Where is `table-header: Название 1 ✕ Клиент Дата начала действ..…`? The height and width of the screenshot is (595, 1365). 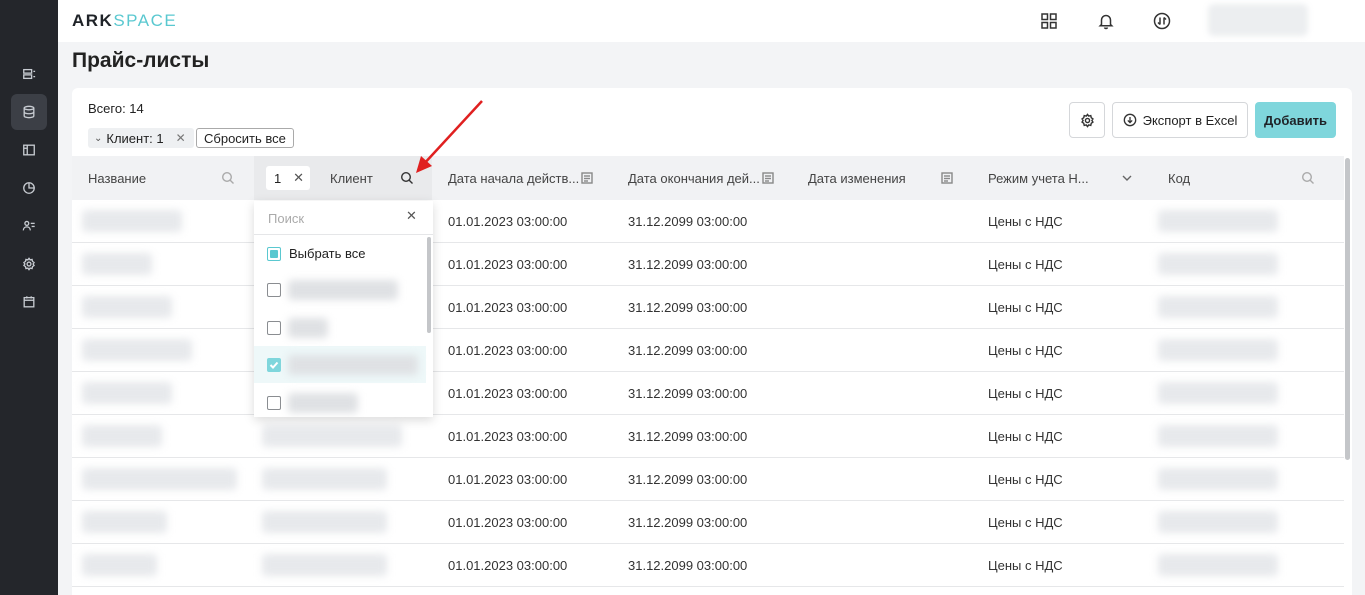
table-header: Название 1 ✕ Клиент Дата начала действ..… is located at coordinates (708, 178).